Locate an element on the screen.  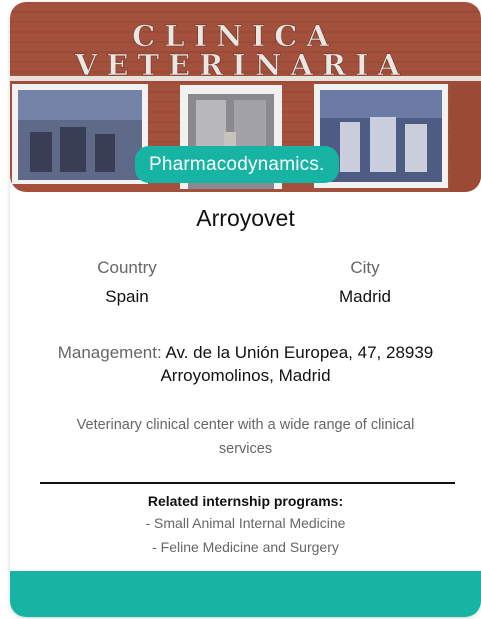
country-value: Spain is located at coordinates (127, 296).